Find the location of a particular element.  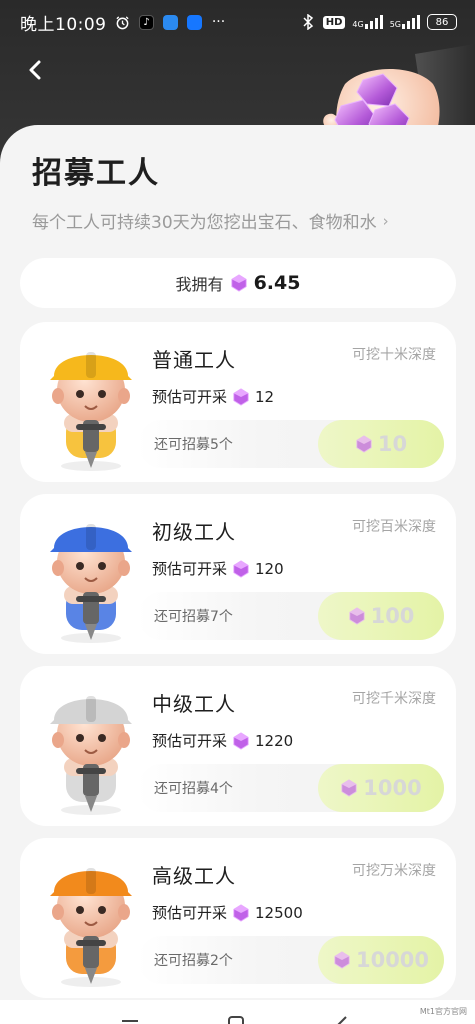

estimate-value: 1220 is located at coordinates (274, 740).